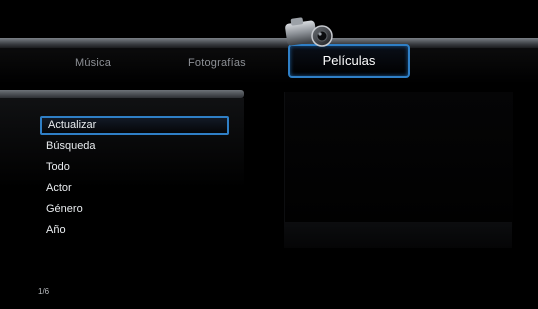  I want to click on menu-item-year: Año, so click(140, 231).